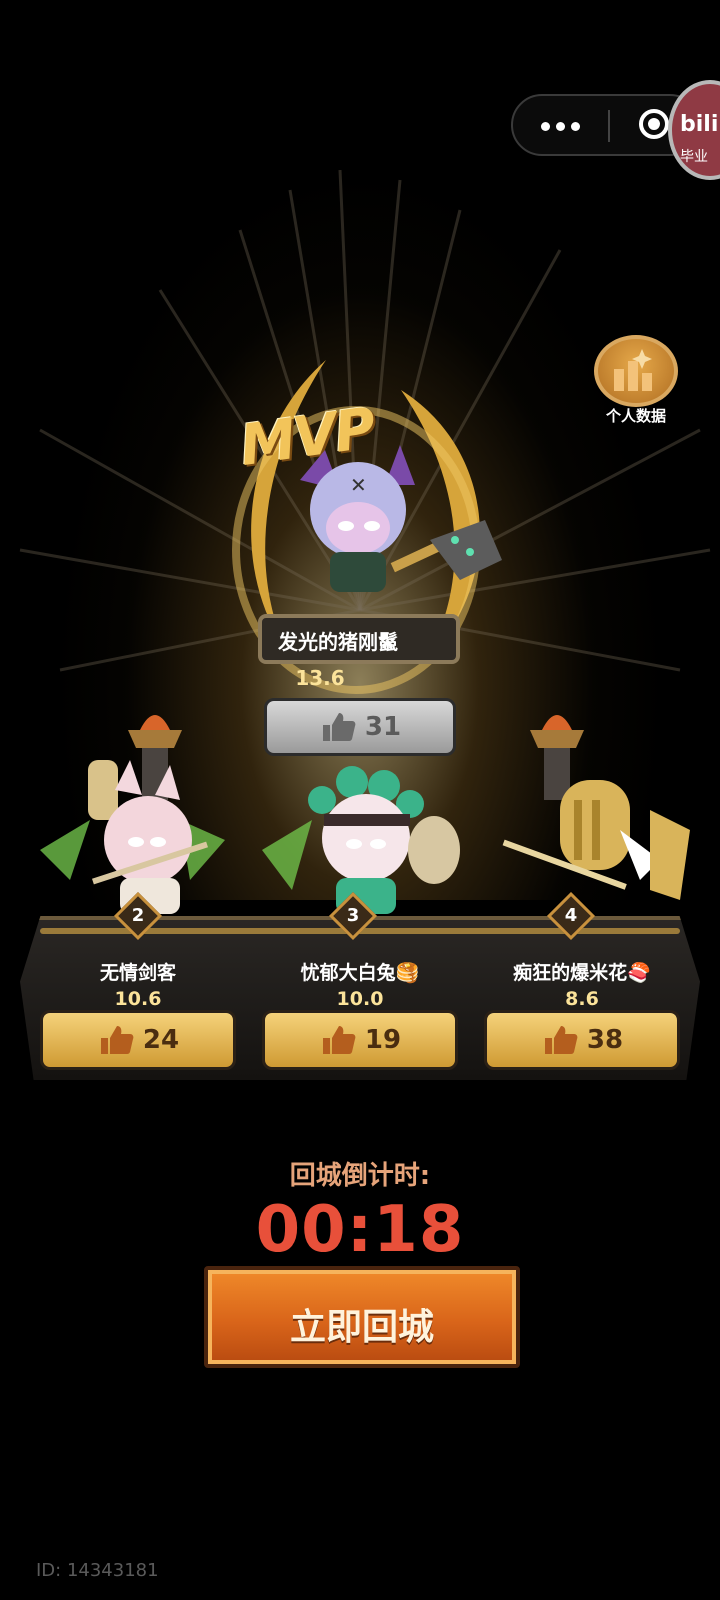 The height and width of the screenshot is (1600, 720). I want to click on mvp-like-count: 31, so click(383, 727).